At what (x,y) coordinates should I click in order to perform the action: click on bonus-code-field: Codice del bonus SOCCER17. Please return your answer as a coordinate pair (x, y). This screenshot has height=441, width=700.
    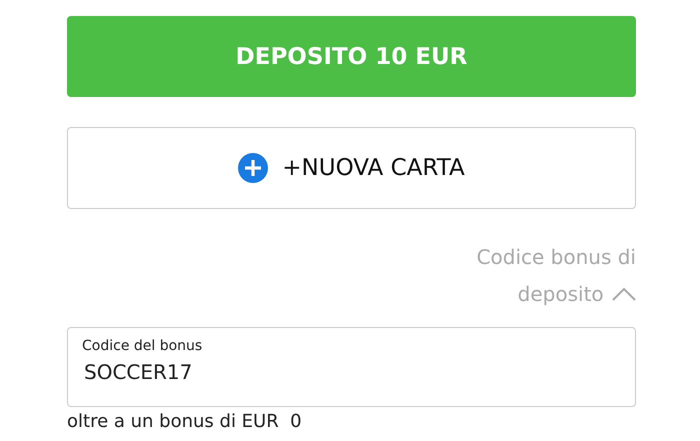
    Looking at the image, I should click on (351, 367).